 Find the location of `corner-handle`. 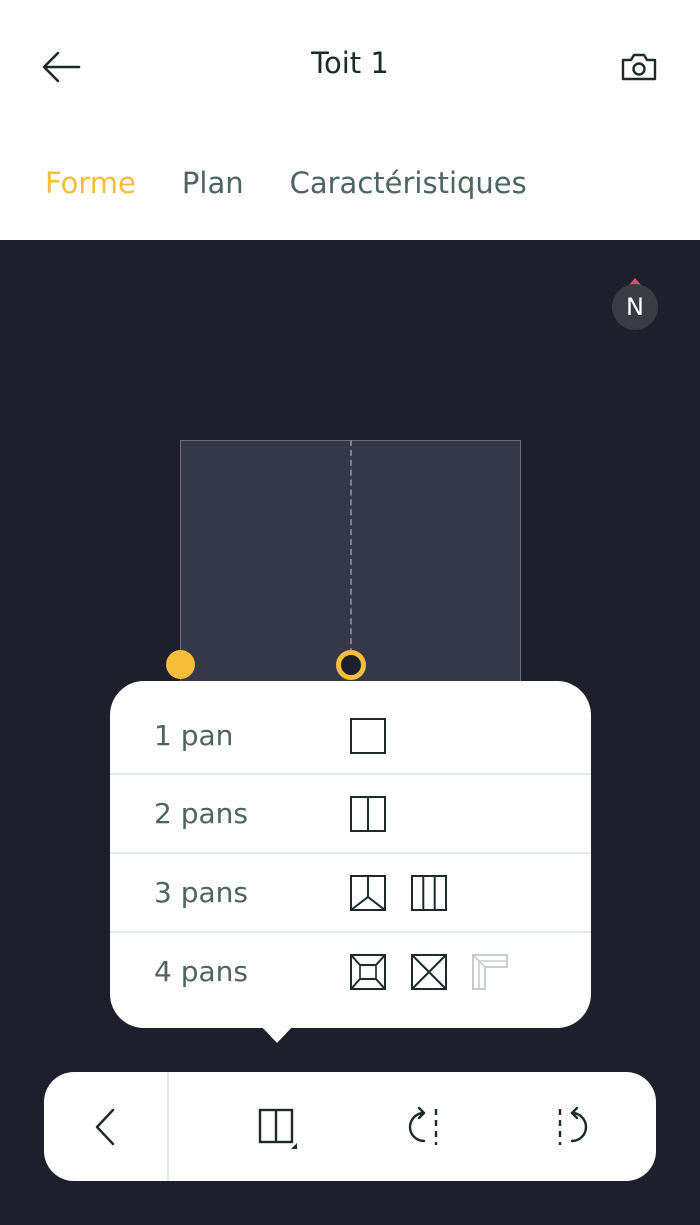

corner-handle is located at coordinates (180, 664).